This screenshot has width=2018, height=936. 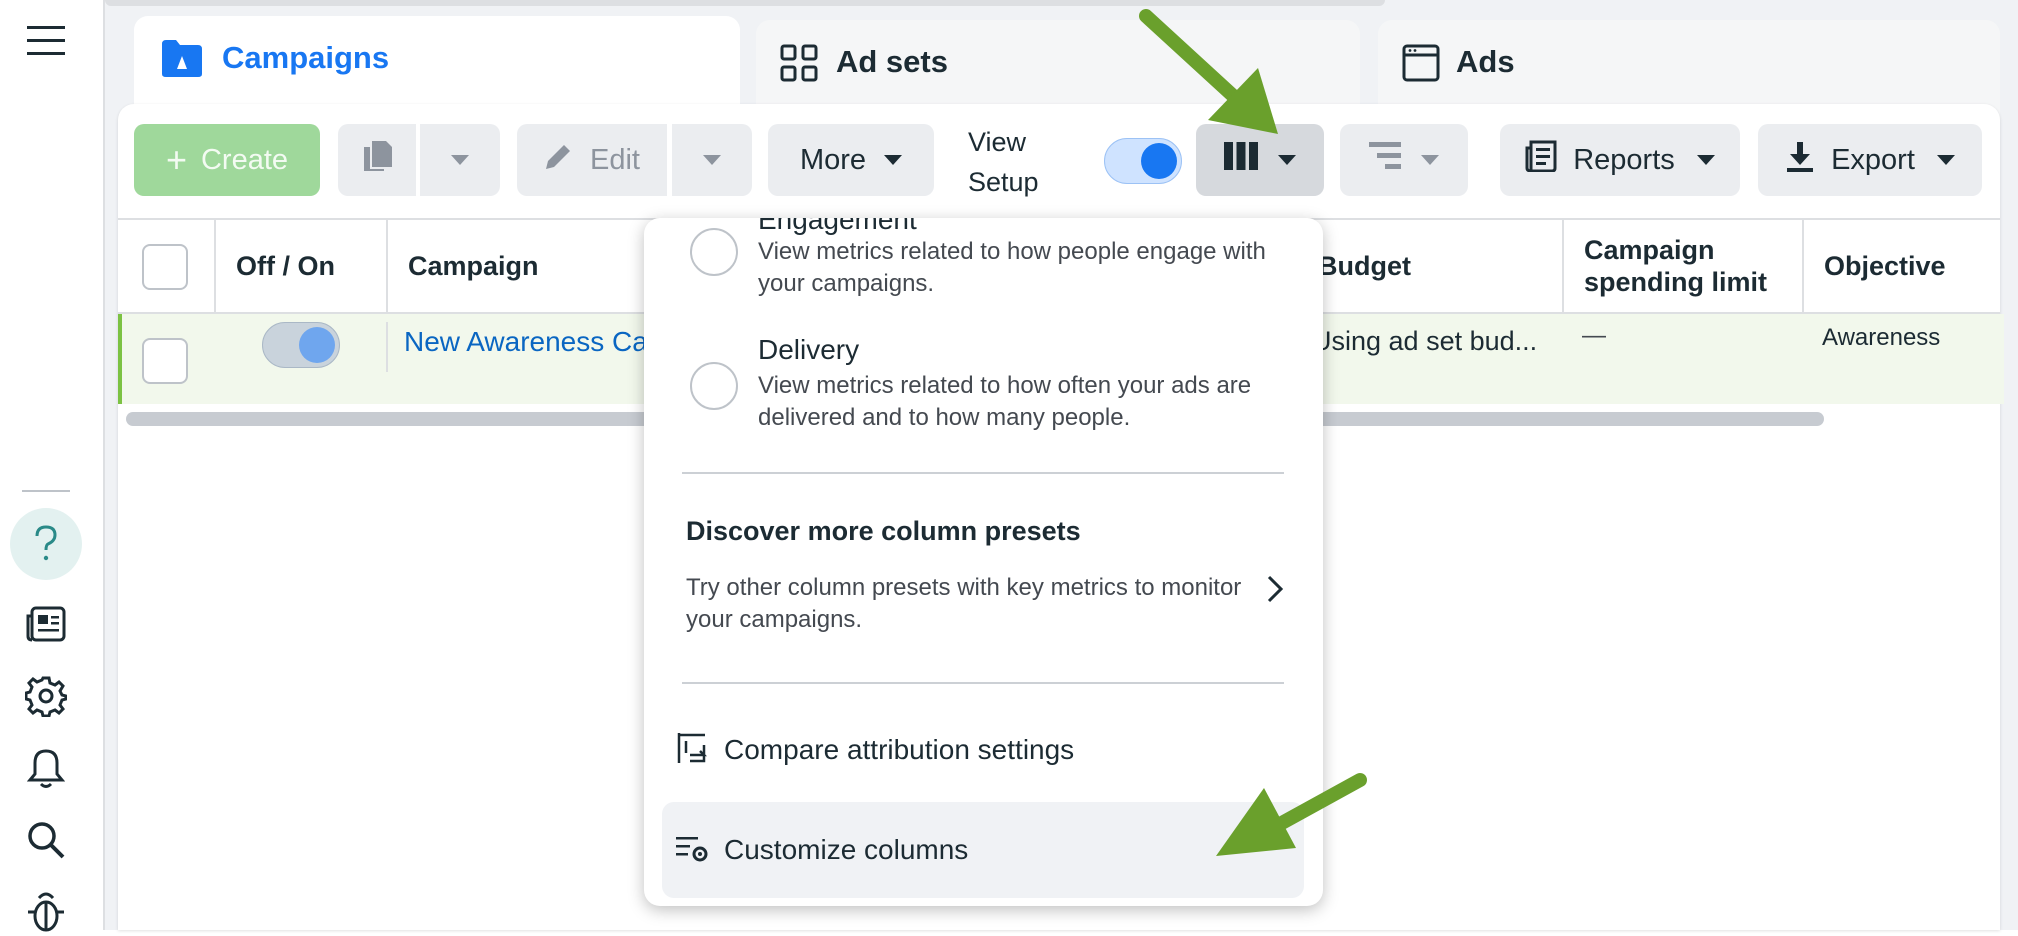 What do you see at coordinates (1275, 591) in the screenshot?
I see `chevron-right-icon` at bounding box center [1275, 591].